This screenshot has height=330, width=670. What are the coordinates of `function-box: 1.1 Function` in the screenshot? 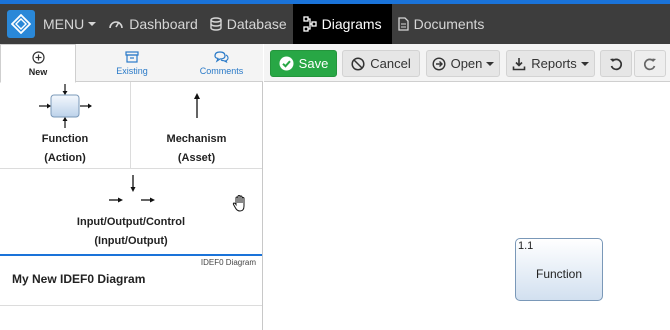 It's located at (559, 269).